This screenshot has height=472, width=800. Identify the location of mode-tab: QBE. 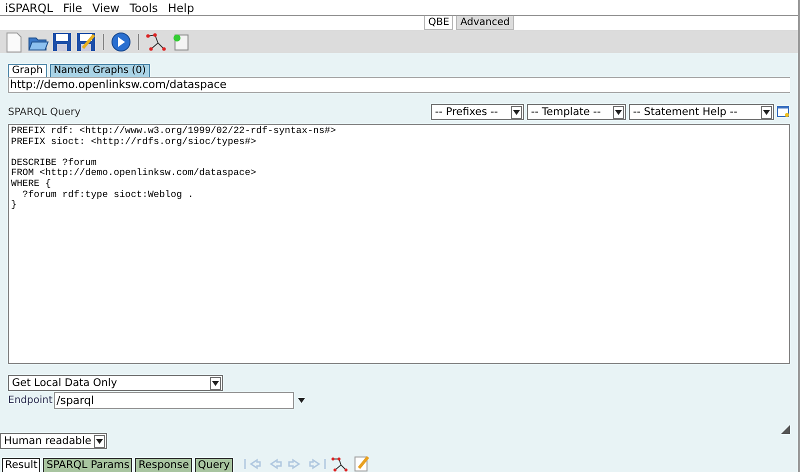
(439, 23).